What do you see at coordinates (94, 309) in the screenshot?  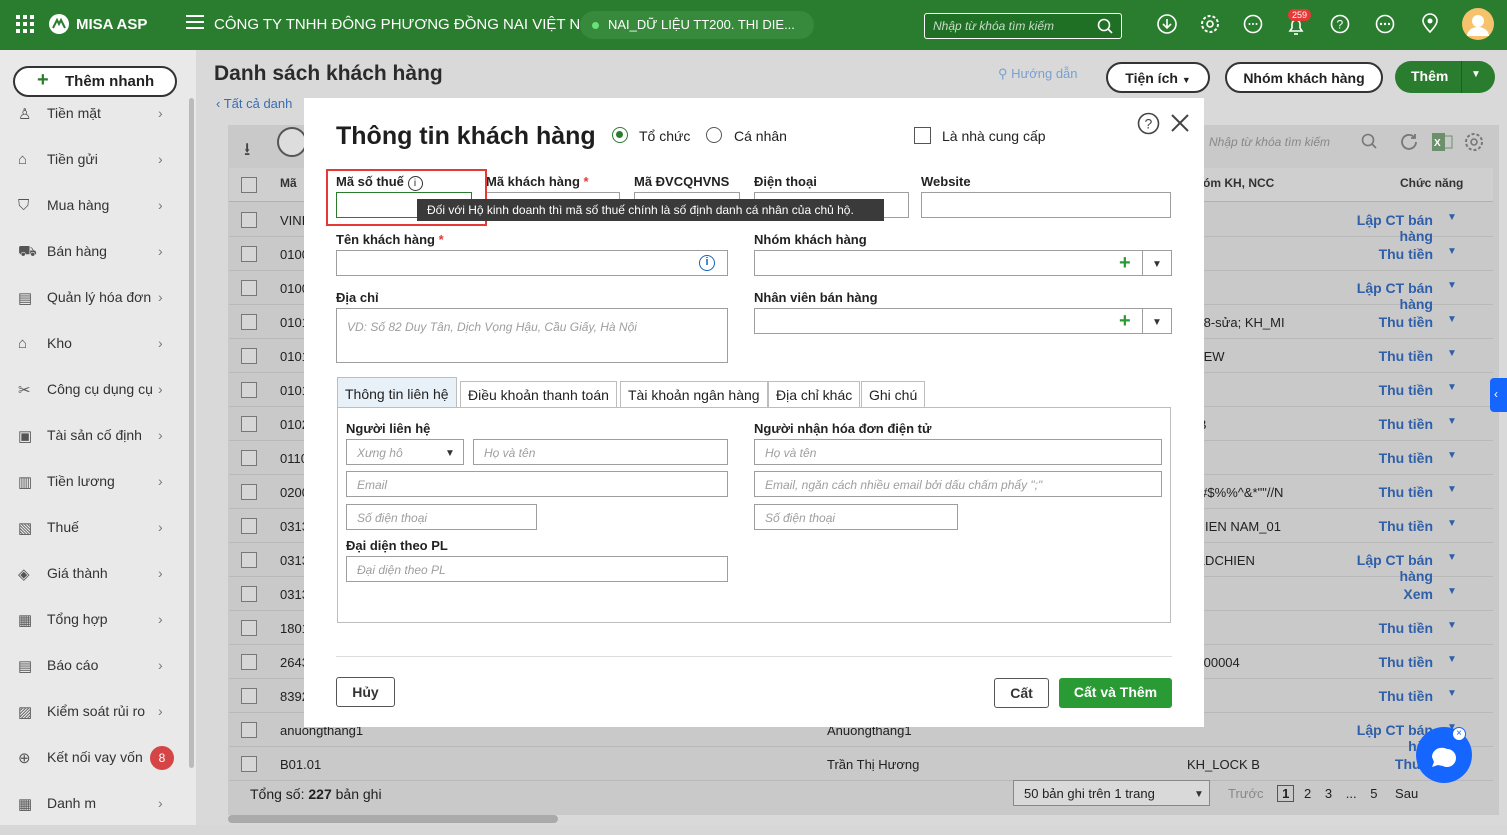 I see `sidebar-item: ▤ Quản lý hóa đơn ›` at bounding box center [94, 309].